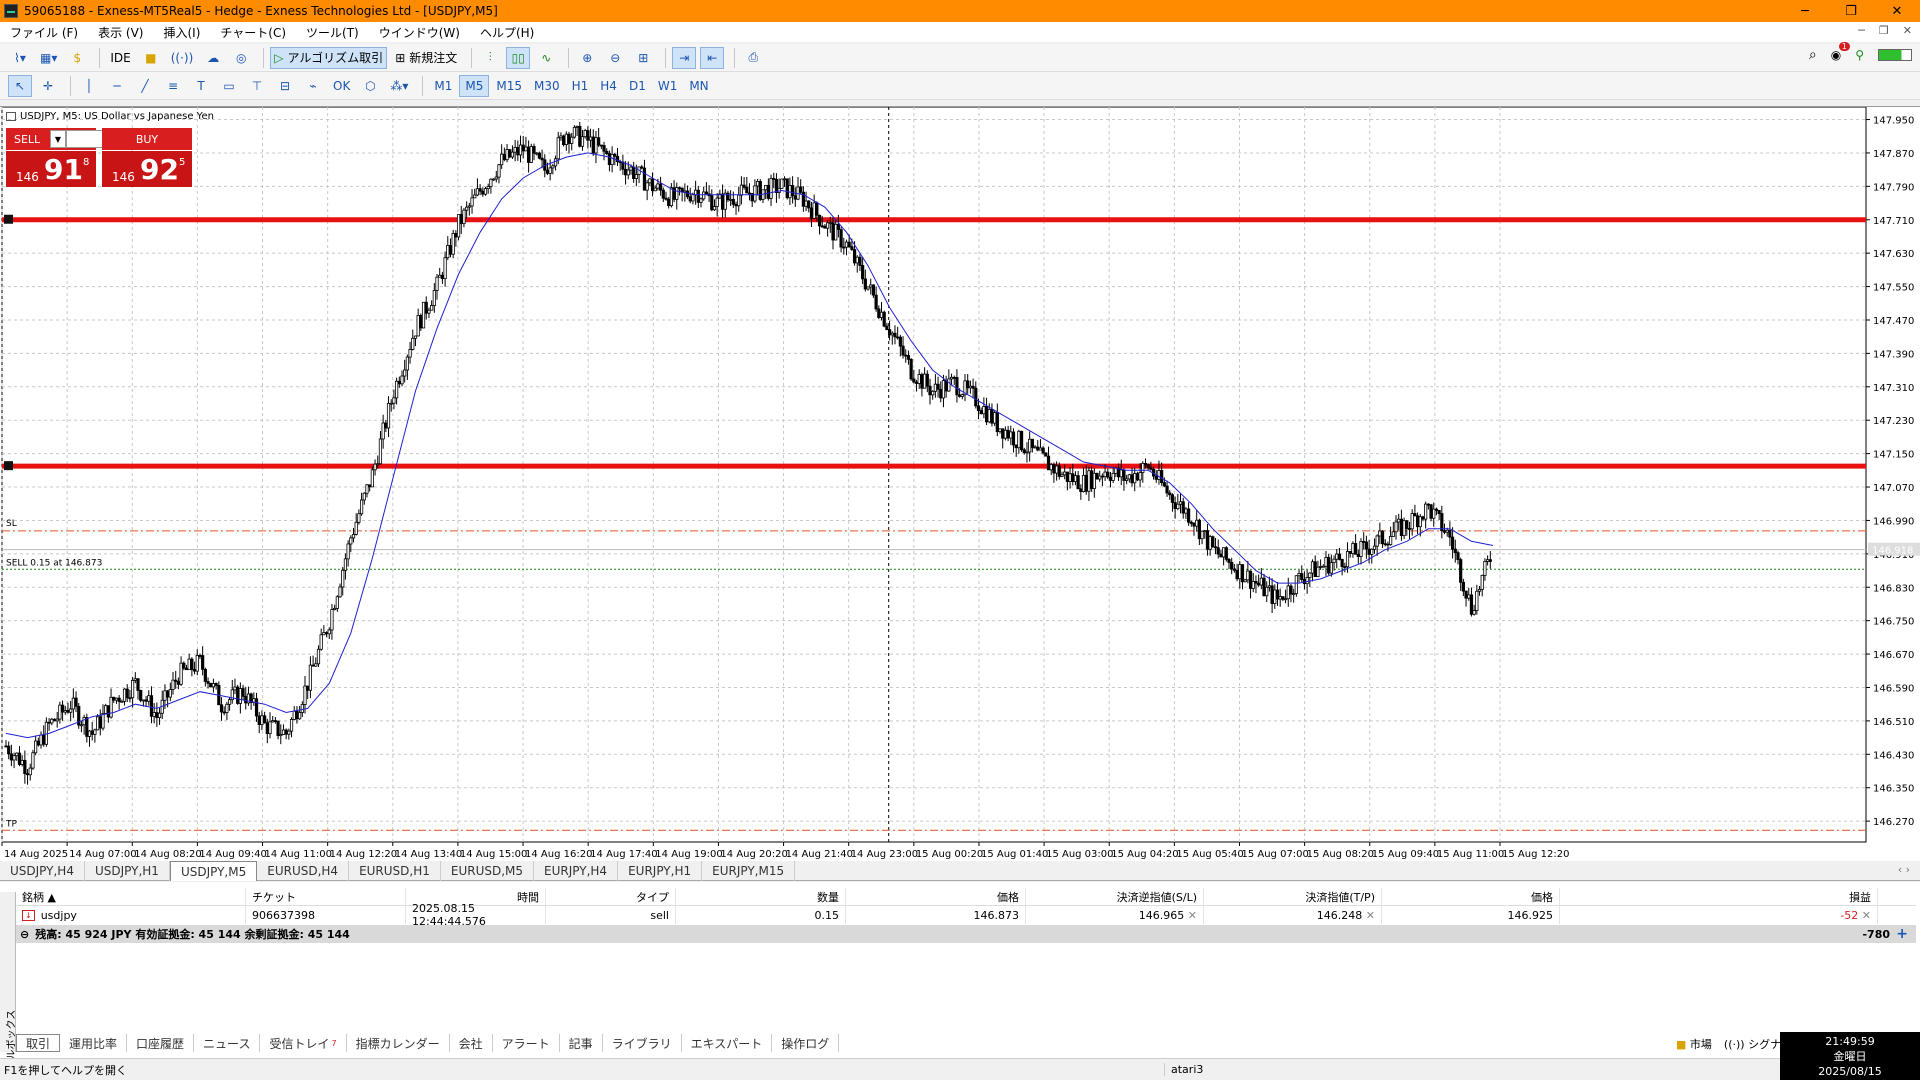  What do you see at coordinates (1859, 55) in the screenshot?
I see `connection-icon: ⚲` at bounding box center [1859, 55].